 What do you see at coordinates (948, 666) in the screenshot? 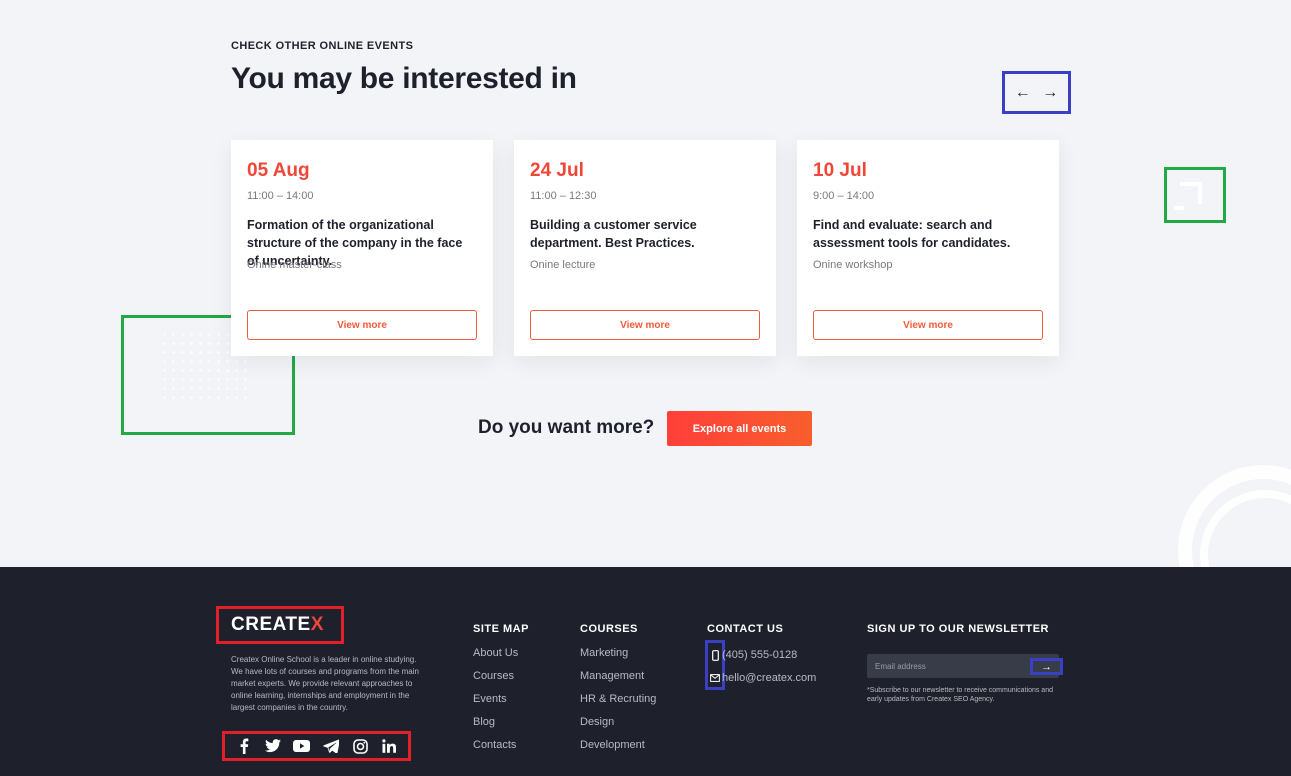
I see `email-input` at bounding box center [948, 666].